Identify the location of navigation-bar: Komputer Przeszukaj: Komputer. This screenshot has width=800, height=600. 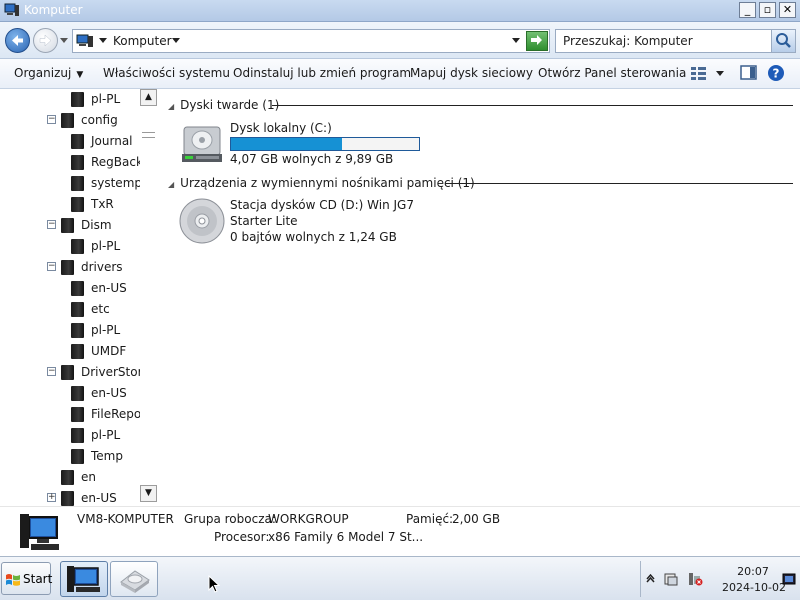
(400, 40).